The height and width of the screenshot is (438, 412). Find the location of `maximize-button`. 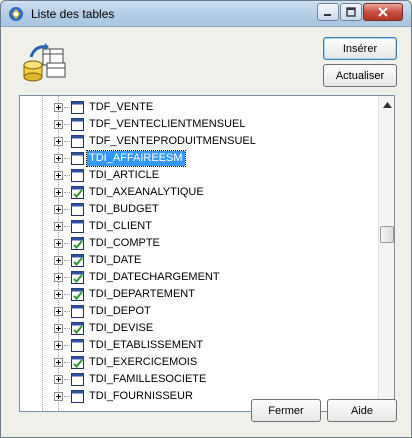

maximize-button is located at coordinates (351, 12).